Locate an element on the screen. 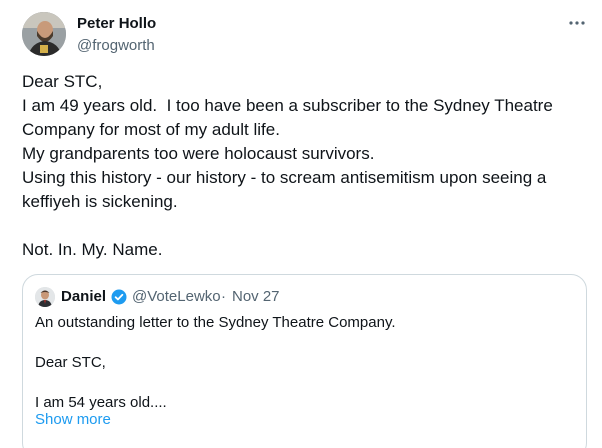 The image size is (602, 448). quoted-author-handle: @VoteLewko is located at coordinates (176, 297).